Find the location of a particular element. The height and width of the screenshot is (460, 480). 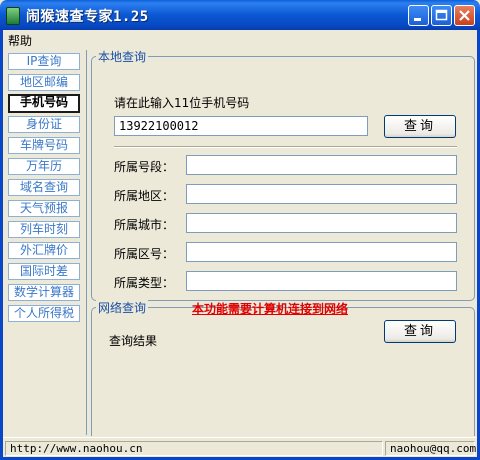

phone-prompt: 请在此输入11位手机号码 is located at coordinates (182, 103).